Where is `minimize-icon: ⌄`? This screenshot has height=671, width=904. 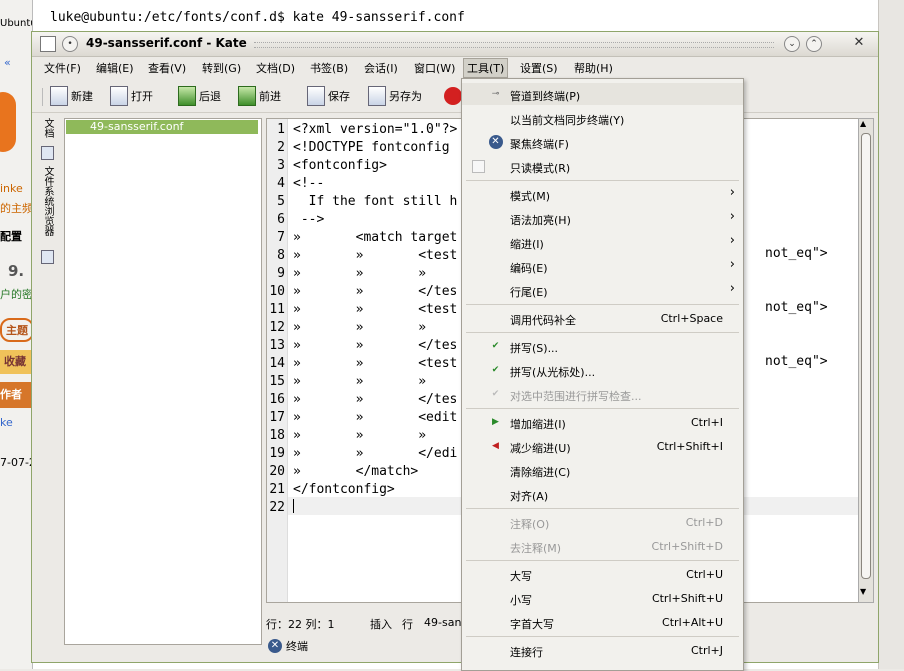 minimize-icon: ⌄ is located at coordinates (792, 44).